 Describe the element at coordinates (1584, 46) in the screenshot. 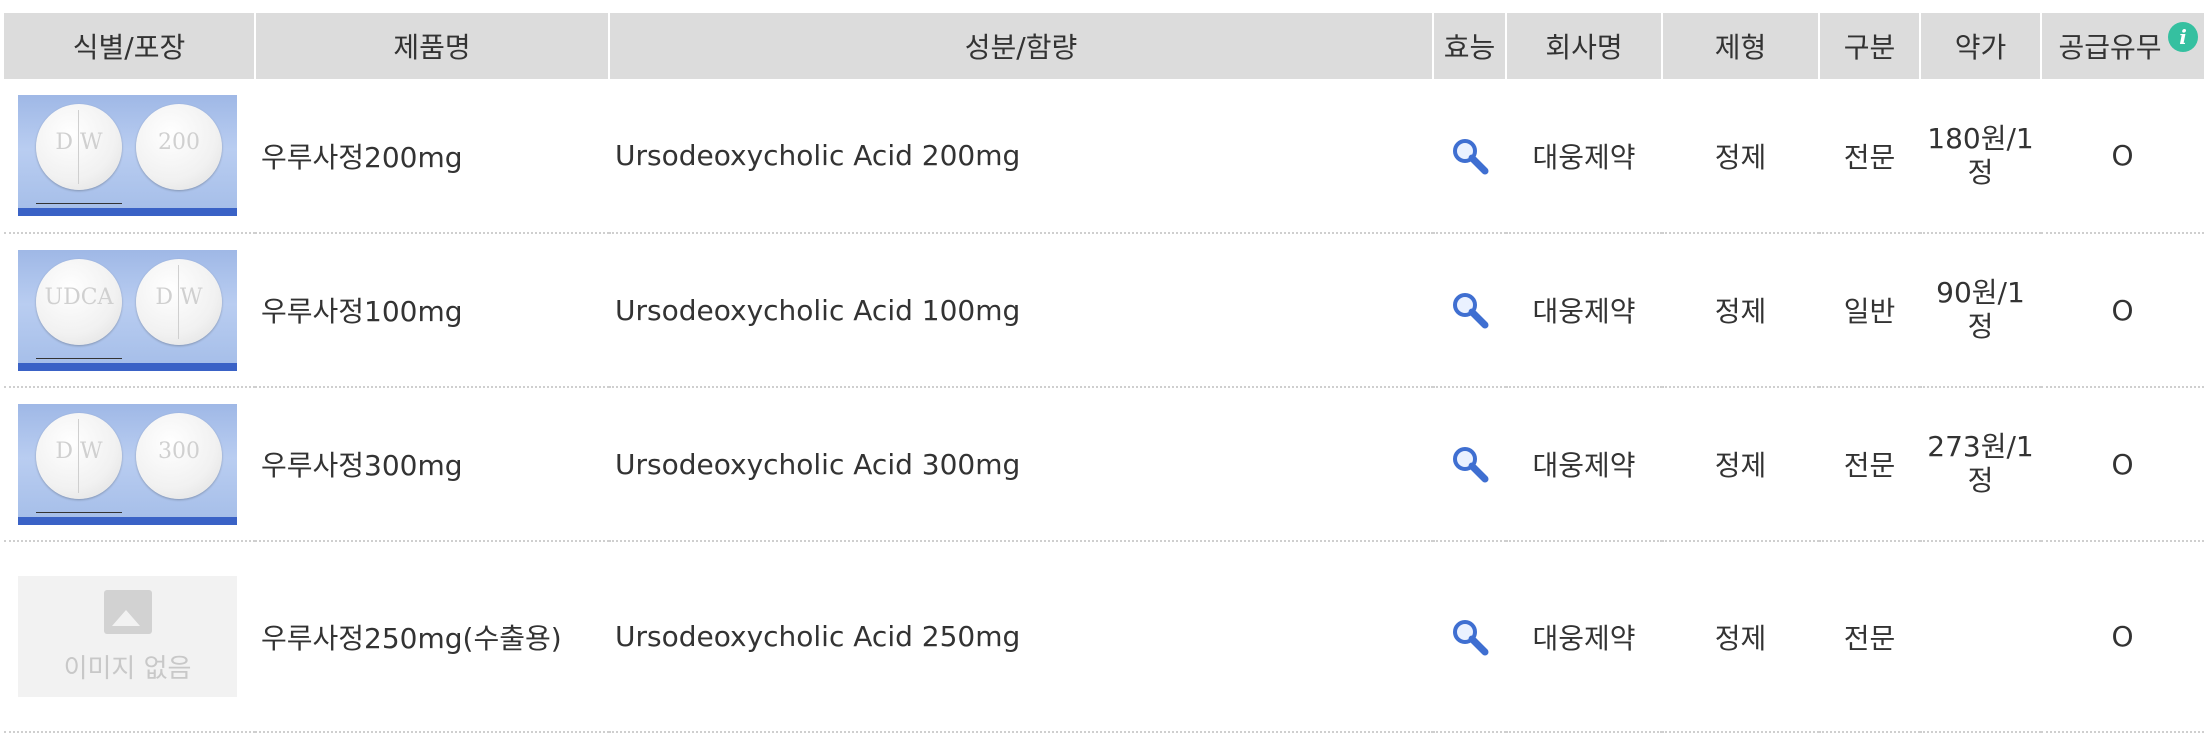

I see `header-company: 회사명` at that location.